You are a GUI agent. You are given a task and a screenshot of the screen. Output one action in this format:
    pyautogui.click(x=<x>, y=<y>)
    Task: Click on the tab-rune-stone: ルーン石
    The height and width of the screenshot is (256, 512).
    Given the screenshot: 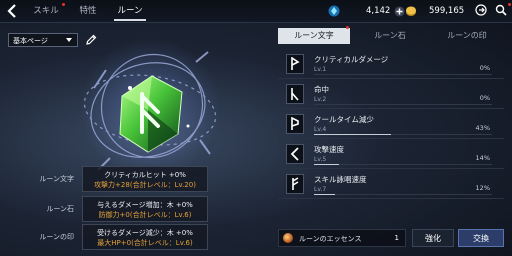 What is the action you would take?
    pyautogui.click(x=390, y=36)
    